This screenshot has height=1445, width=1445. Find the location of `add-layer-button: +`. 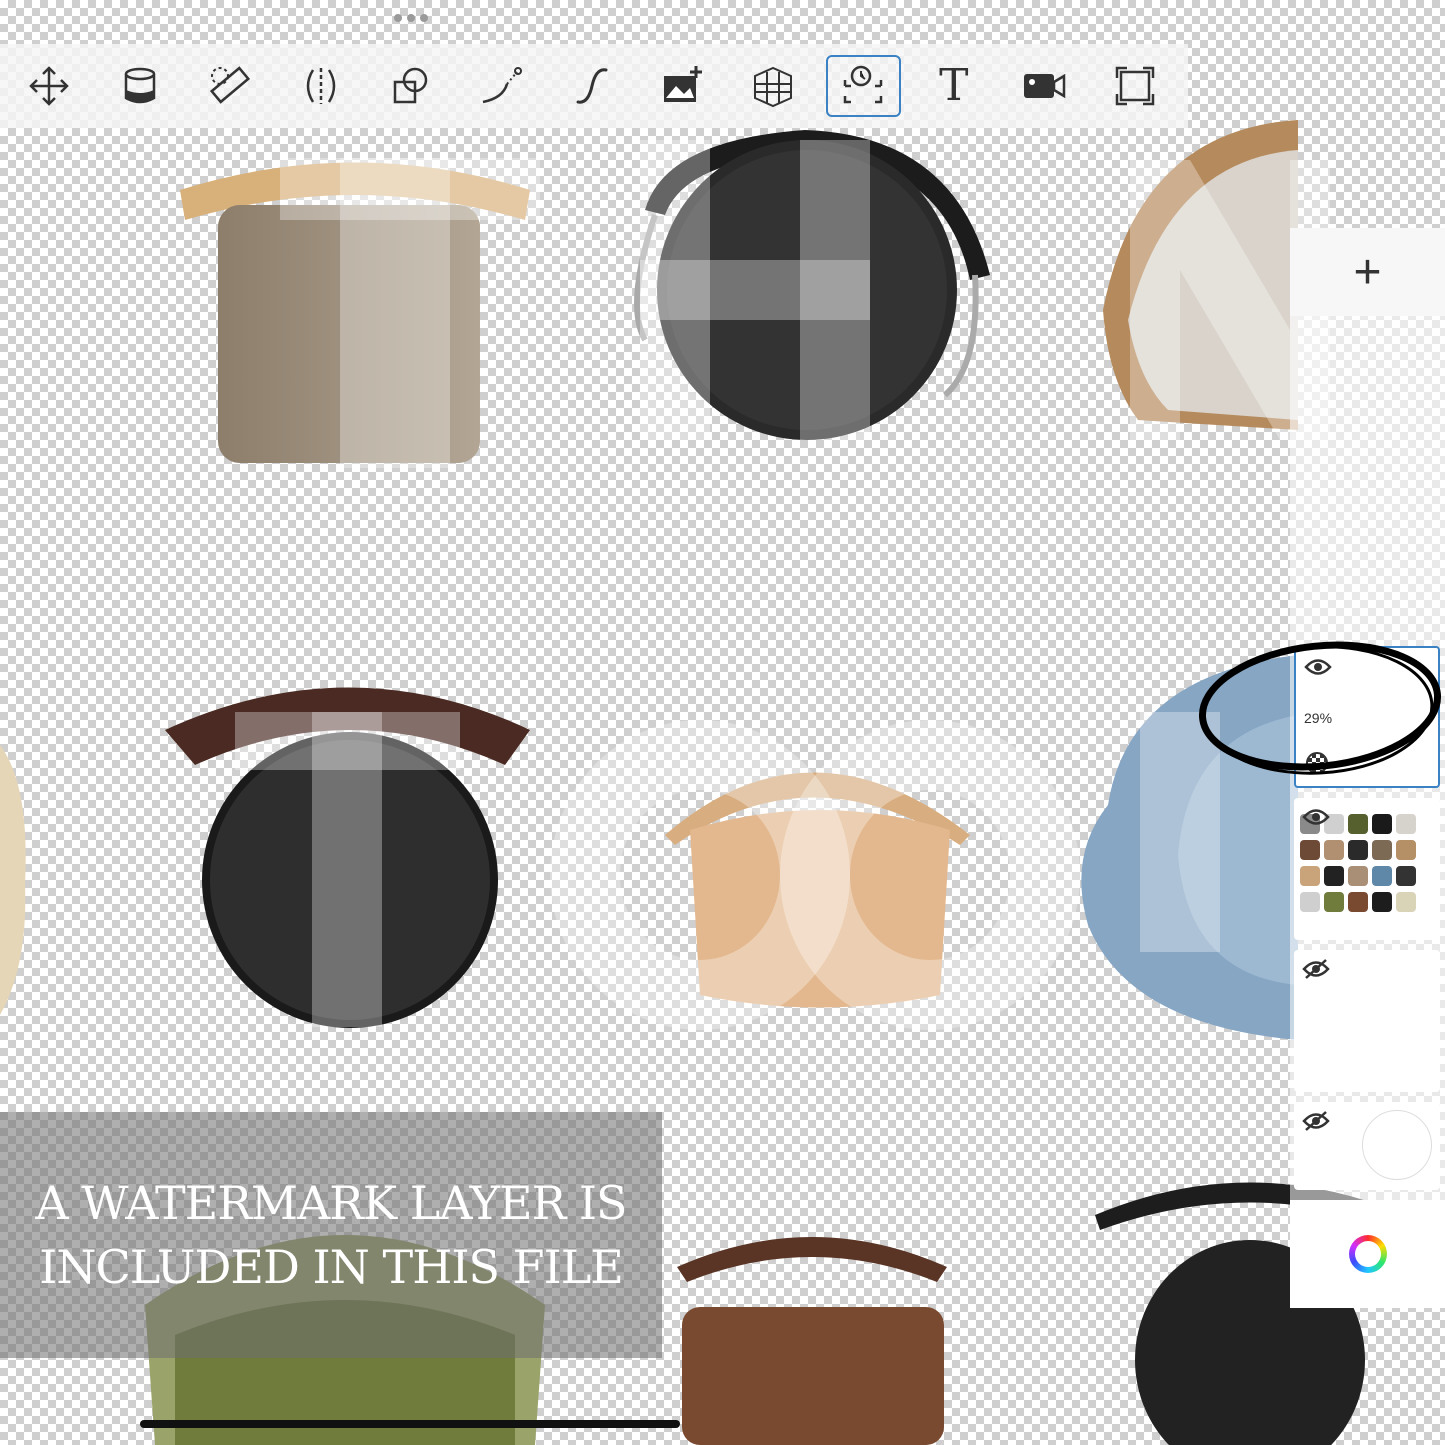

add-layer-button: + is located at coordinates (1367, 272).